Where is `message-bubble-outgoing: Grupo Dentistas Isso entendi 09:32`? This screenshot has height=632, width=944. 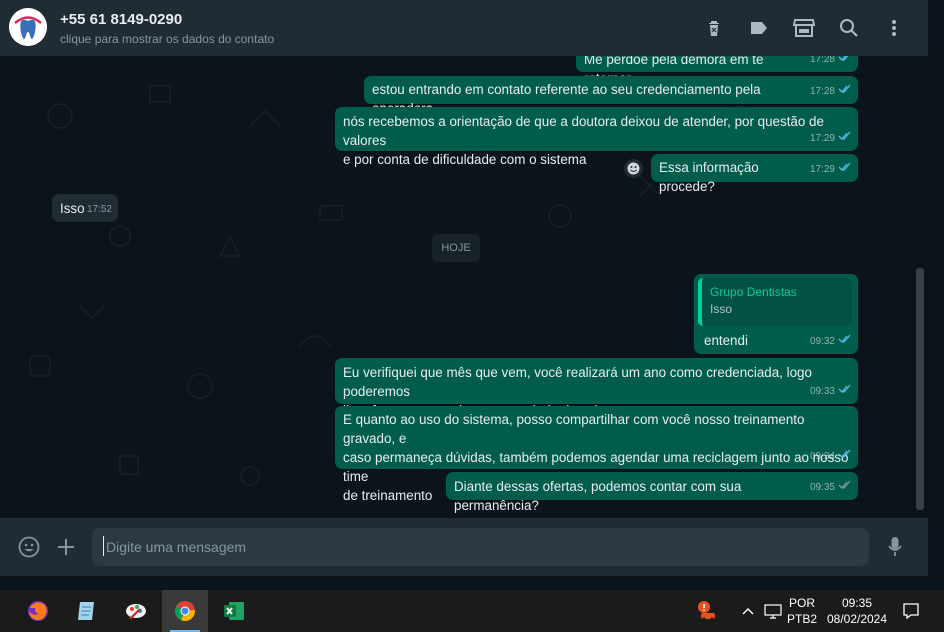 message-bubble-outgoing: Grupo Dentistas Isso entendi 09:32 is located at coordinates (776, 314).